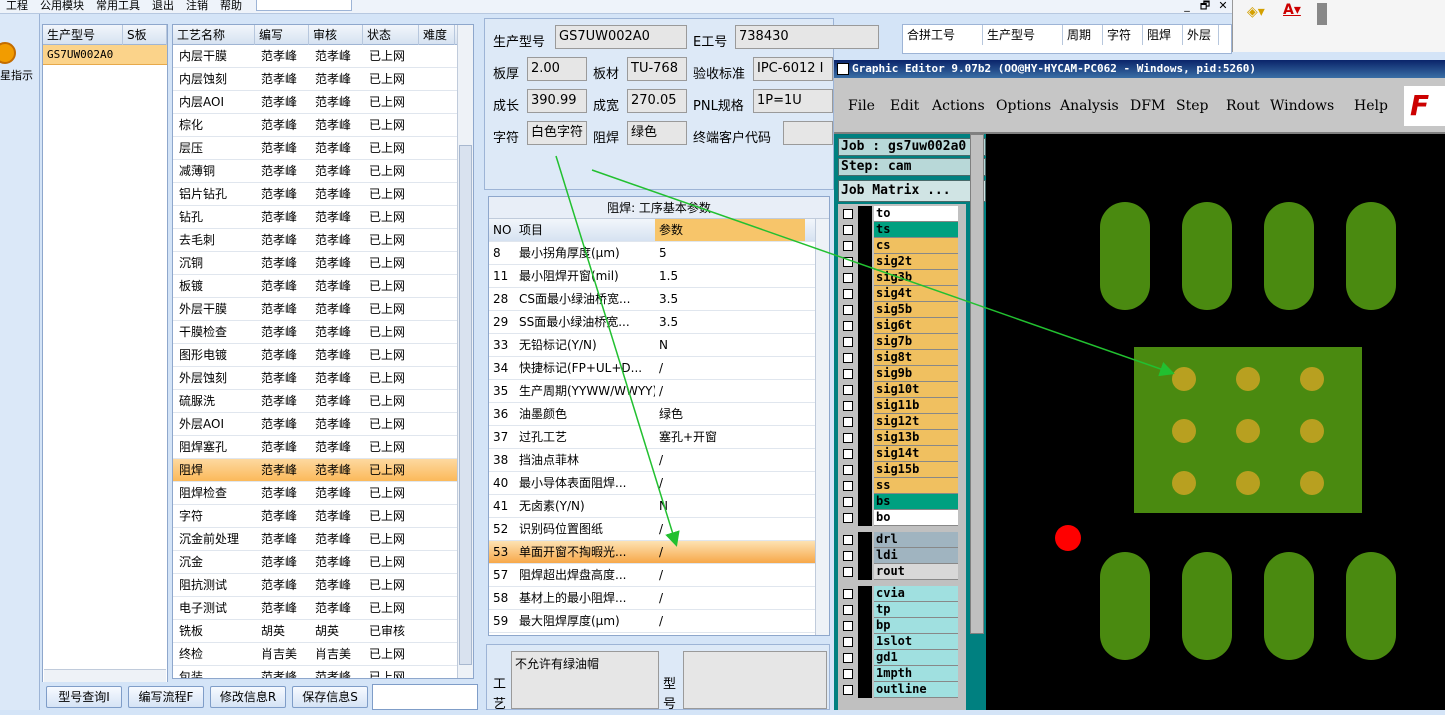 This screenshot has width=1445, height=715. Describe the element at coordinates (1023, 35) in the screenshot. I see `col-merge-model: 生产型号` at that location.